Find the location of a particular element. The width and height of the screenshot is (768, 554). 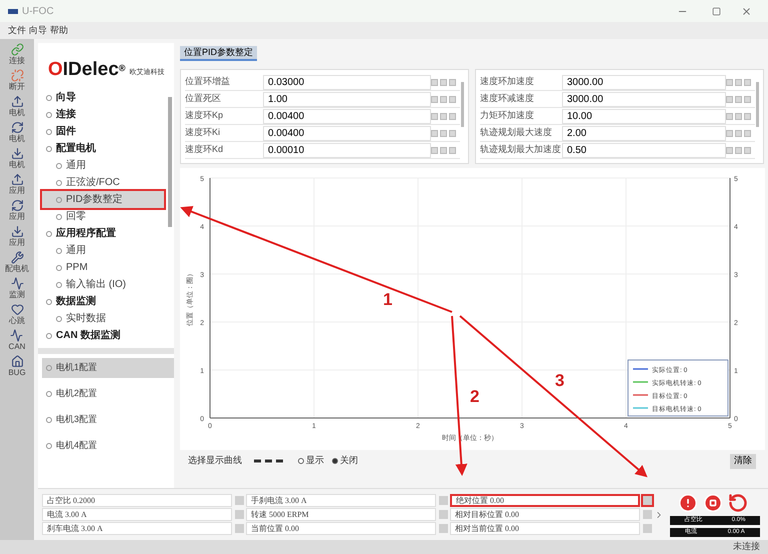

toolbar-label: 连接 is located at coordinates (17, 61).